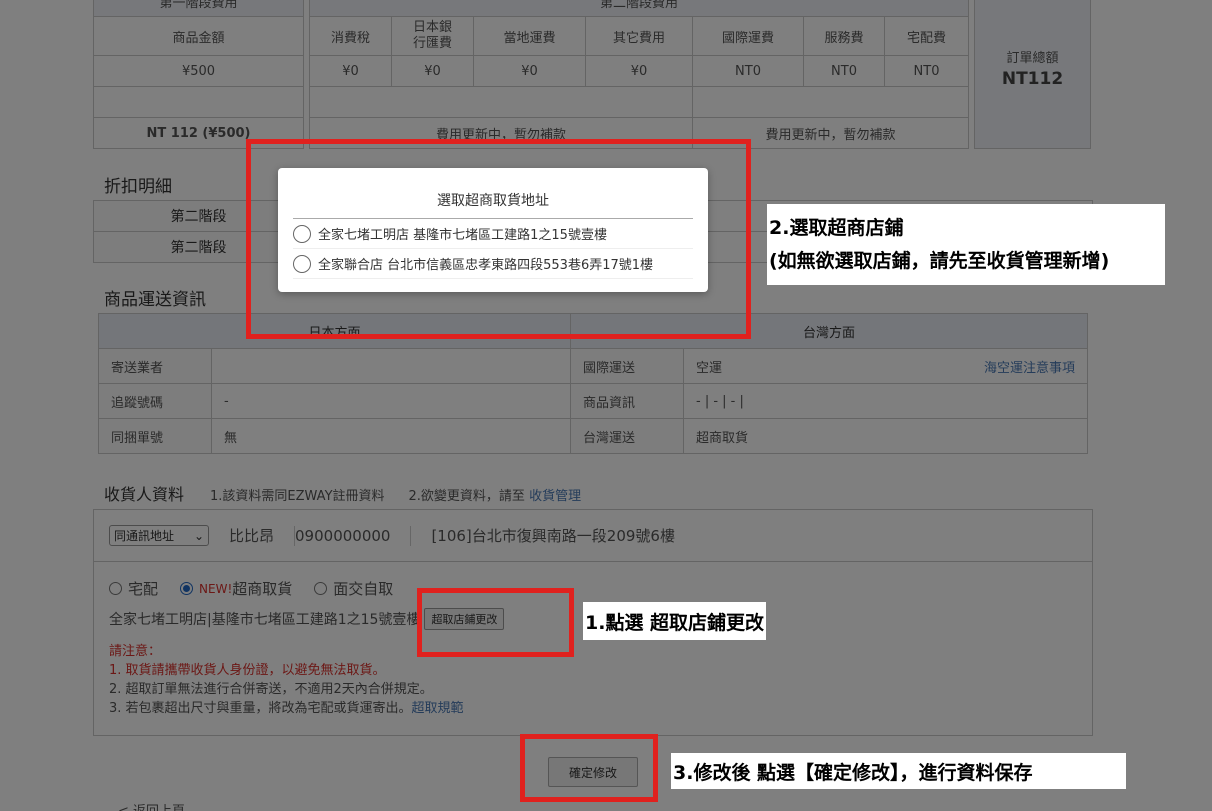 The image size is (1212, 811). I want to click on callout-step2: 2.選取超商店鋪 (如無欲選取店鋪，請先至收貨管理新增), so click(966, 244).